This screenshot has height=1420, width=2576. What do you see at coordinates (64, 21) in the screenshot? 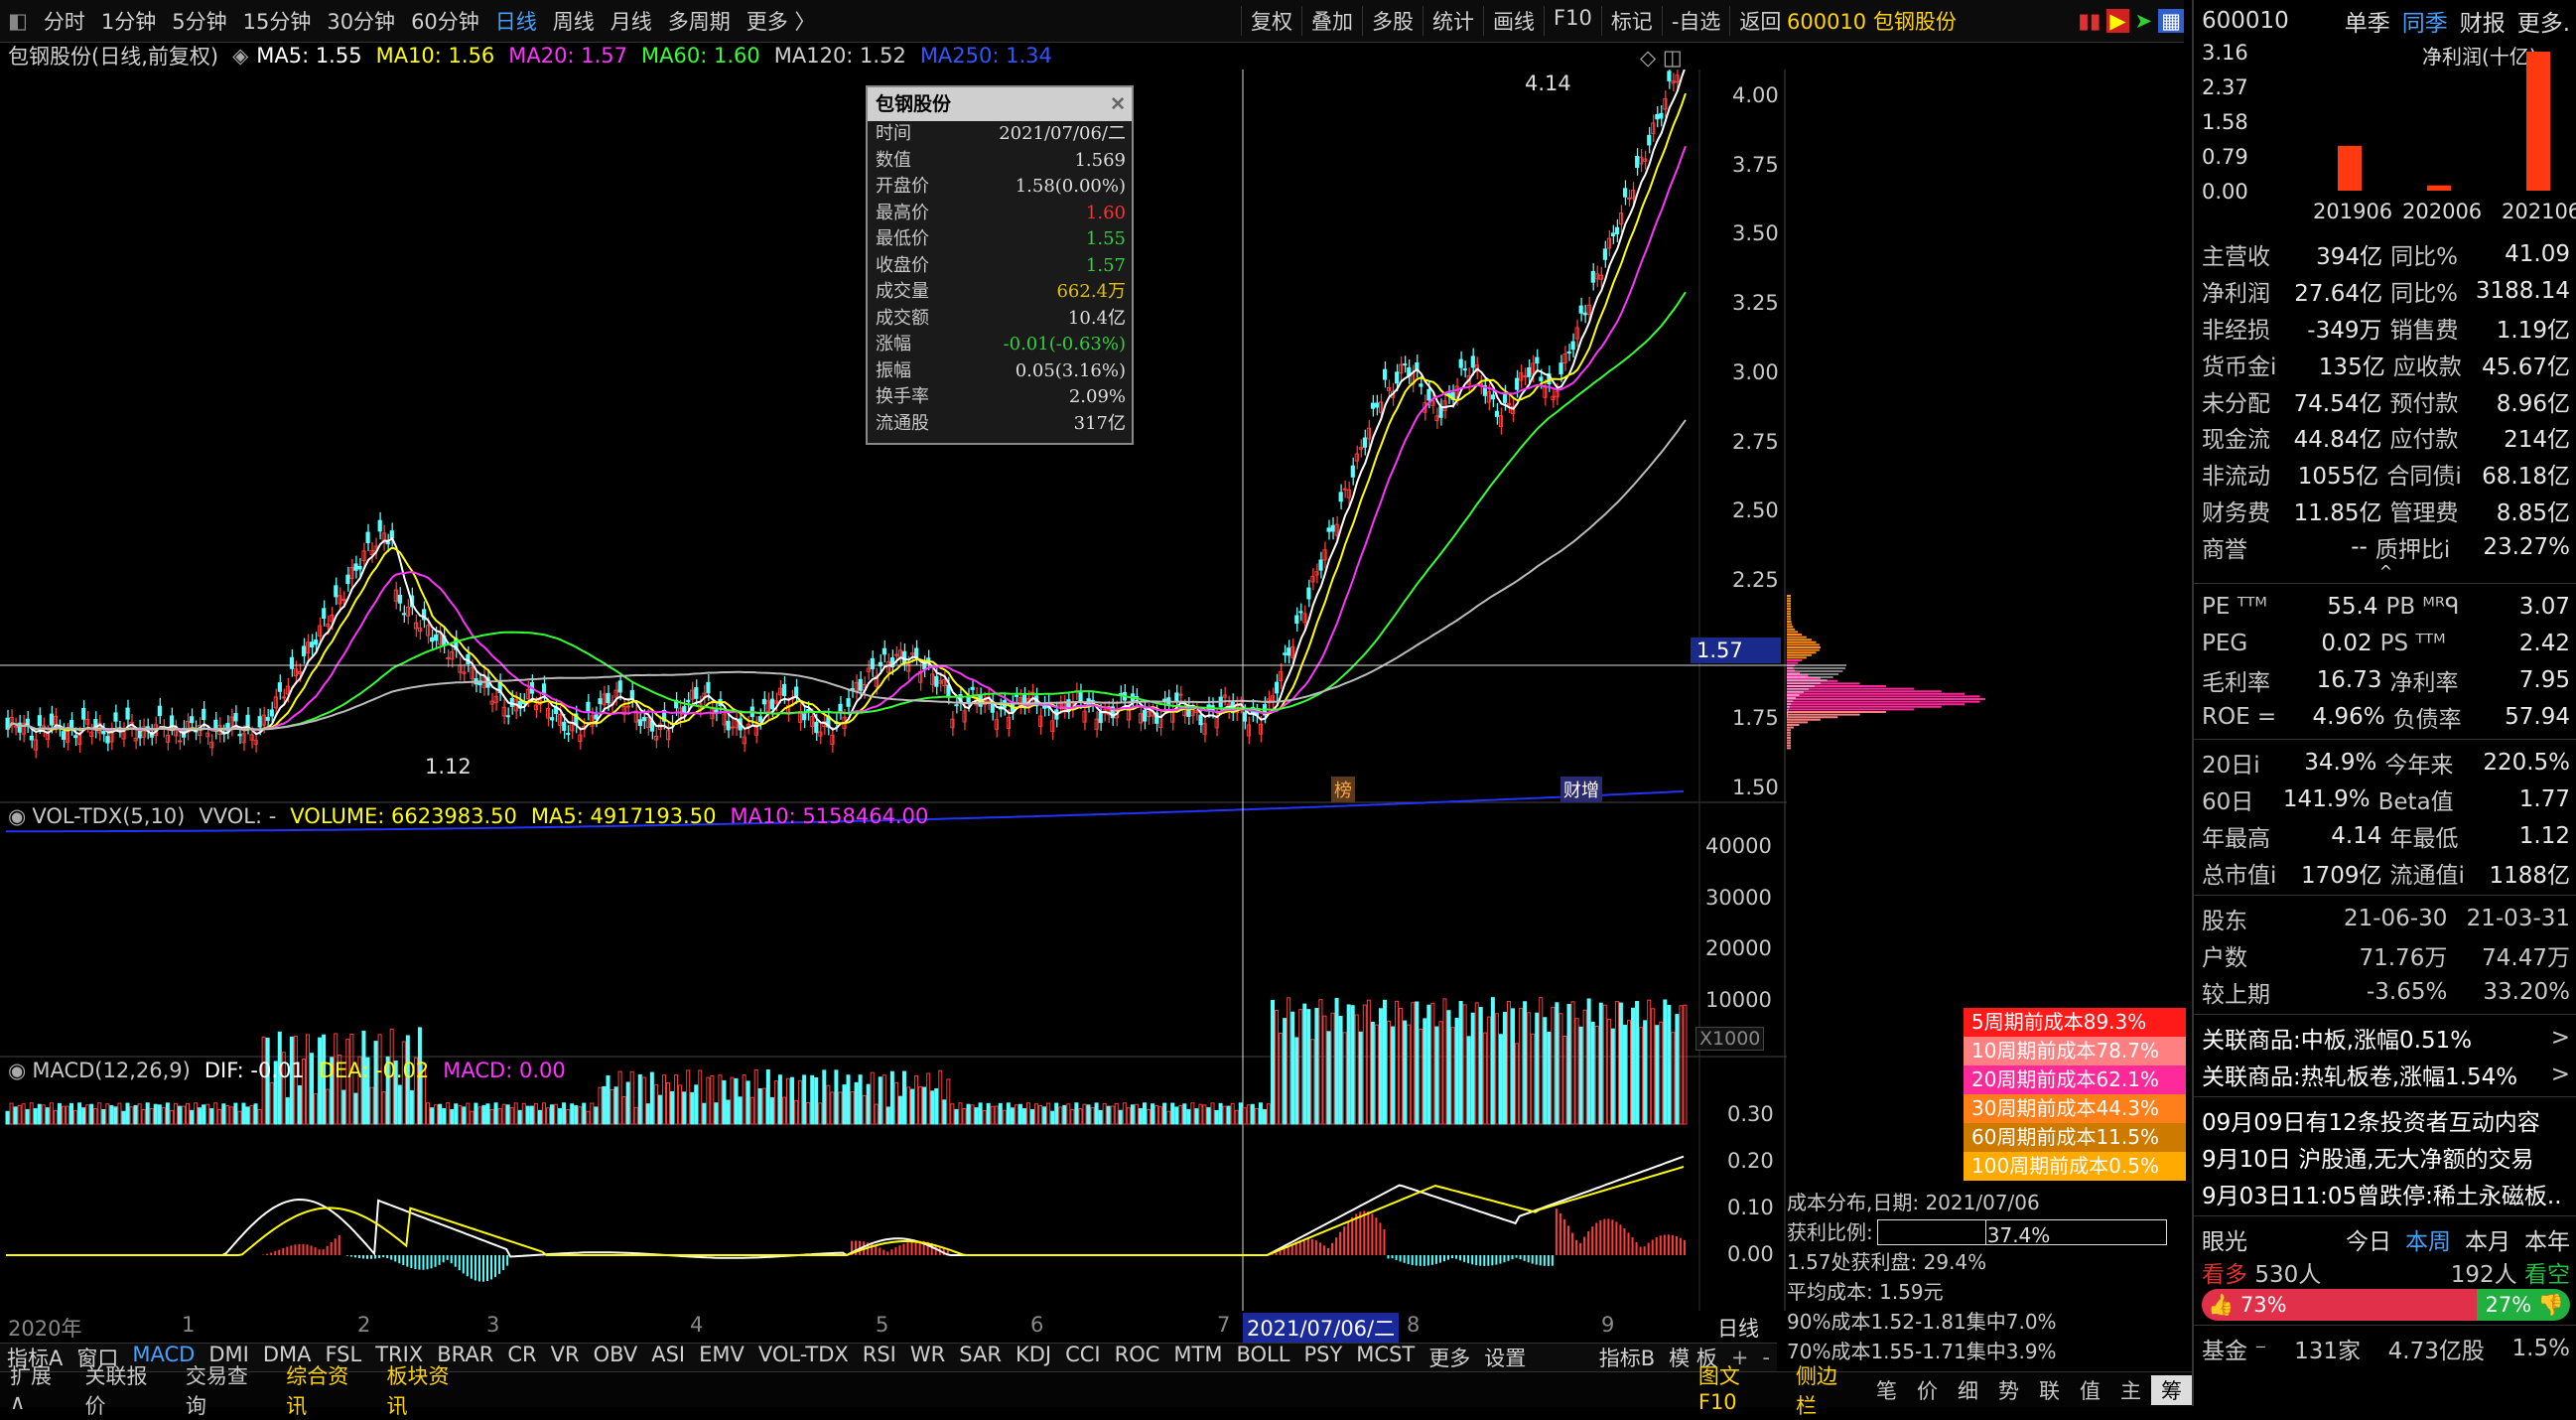
I see `period-tab: 分时` at bounding box center [64, 21].